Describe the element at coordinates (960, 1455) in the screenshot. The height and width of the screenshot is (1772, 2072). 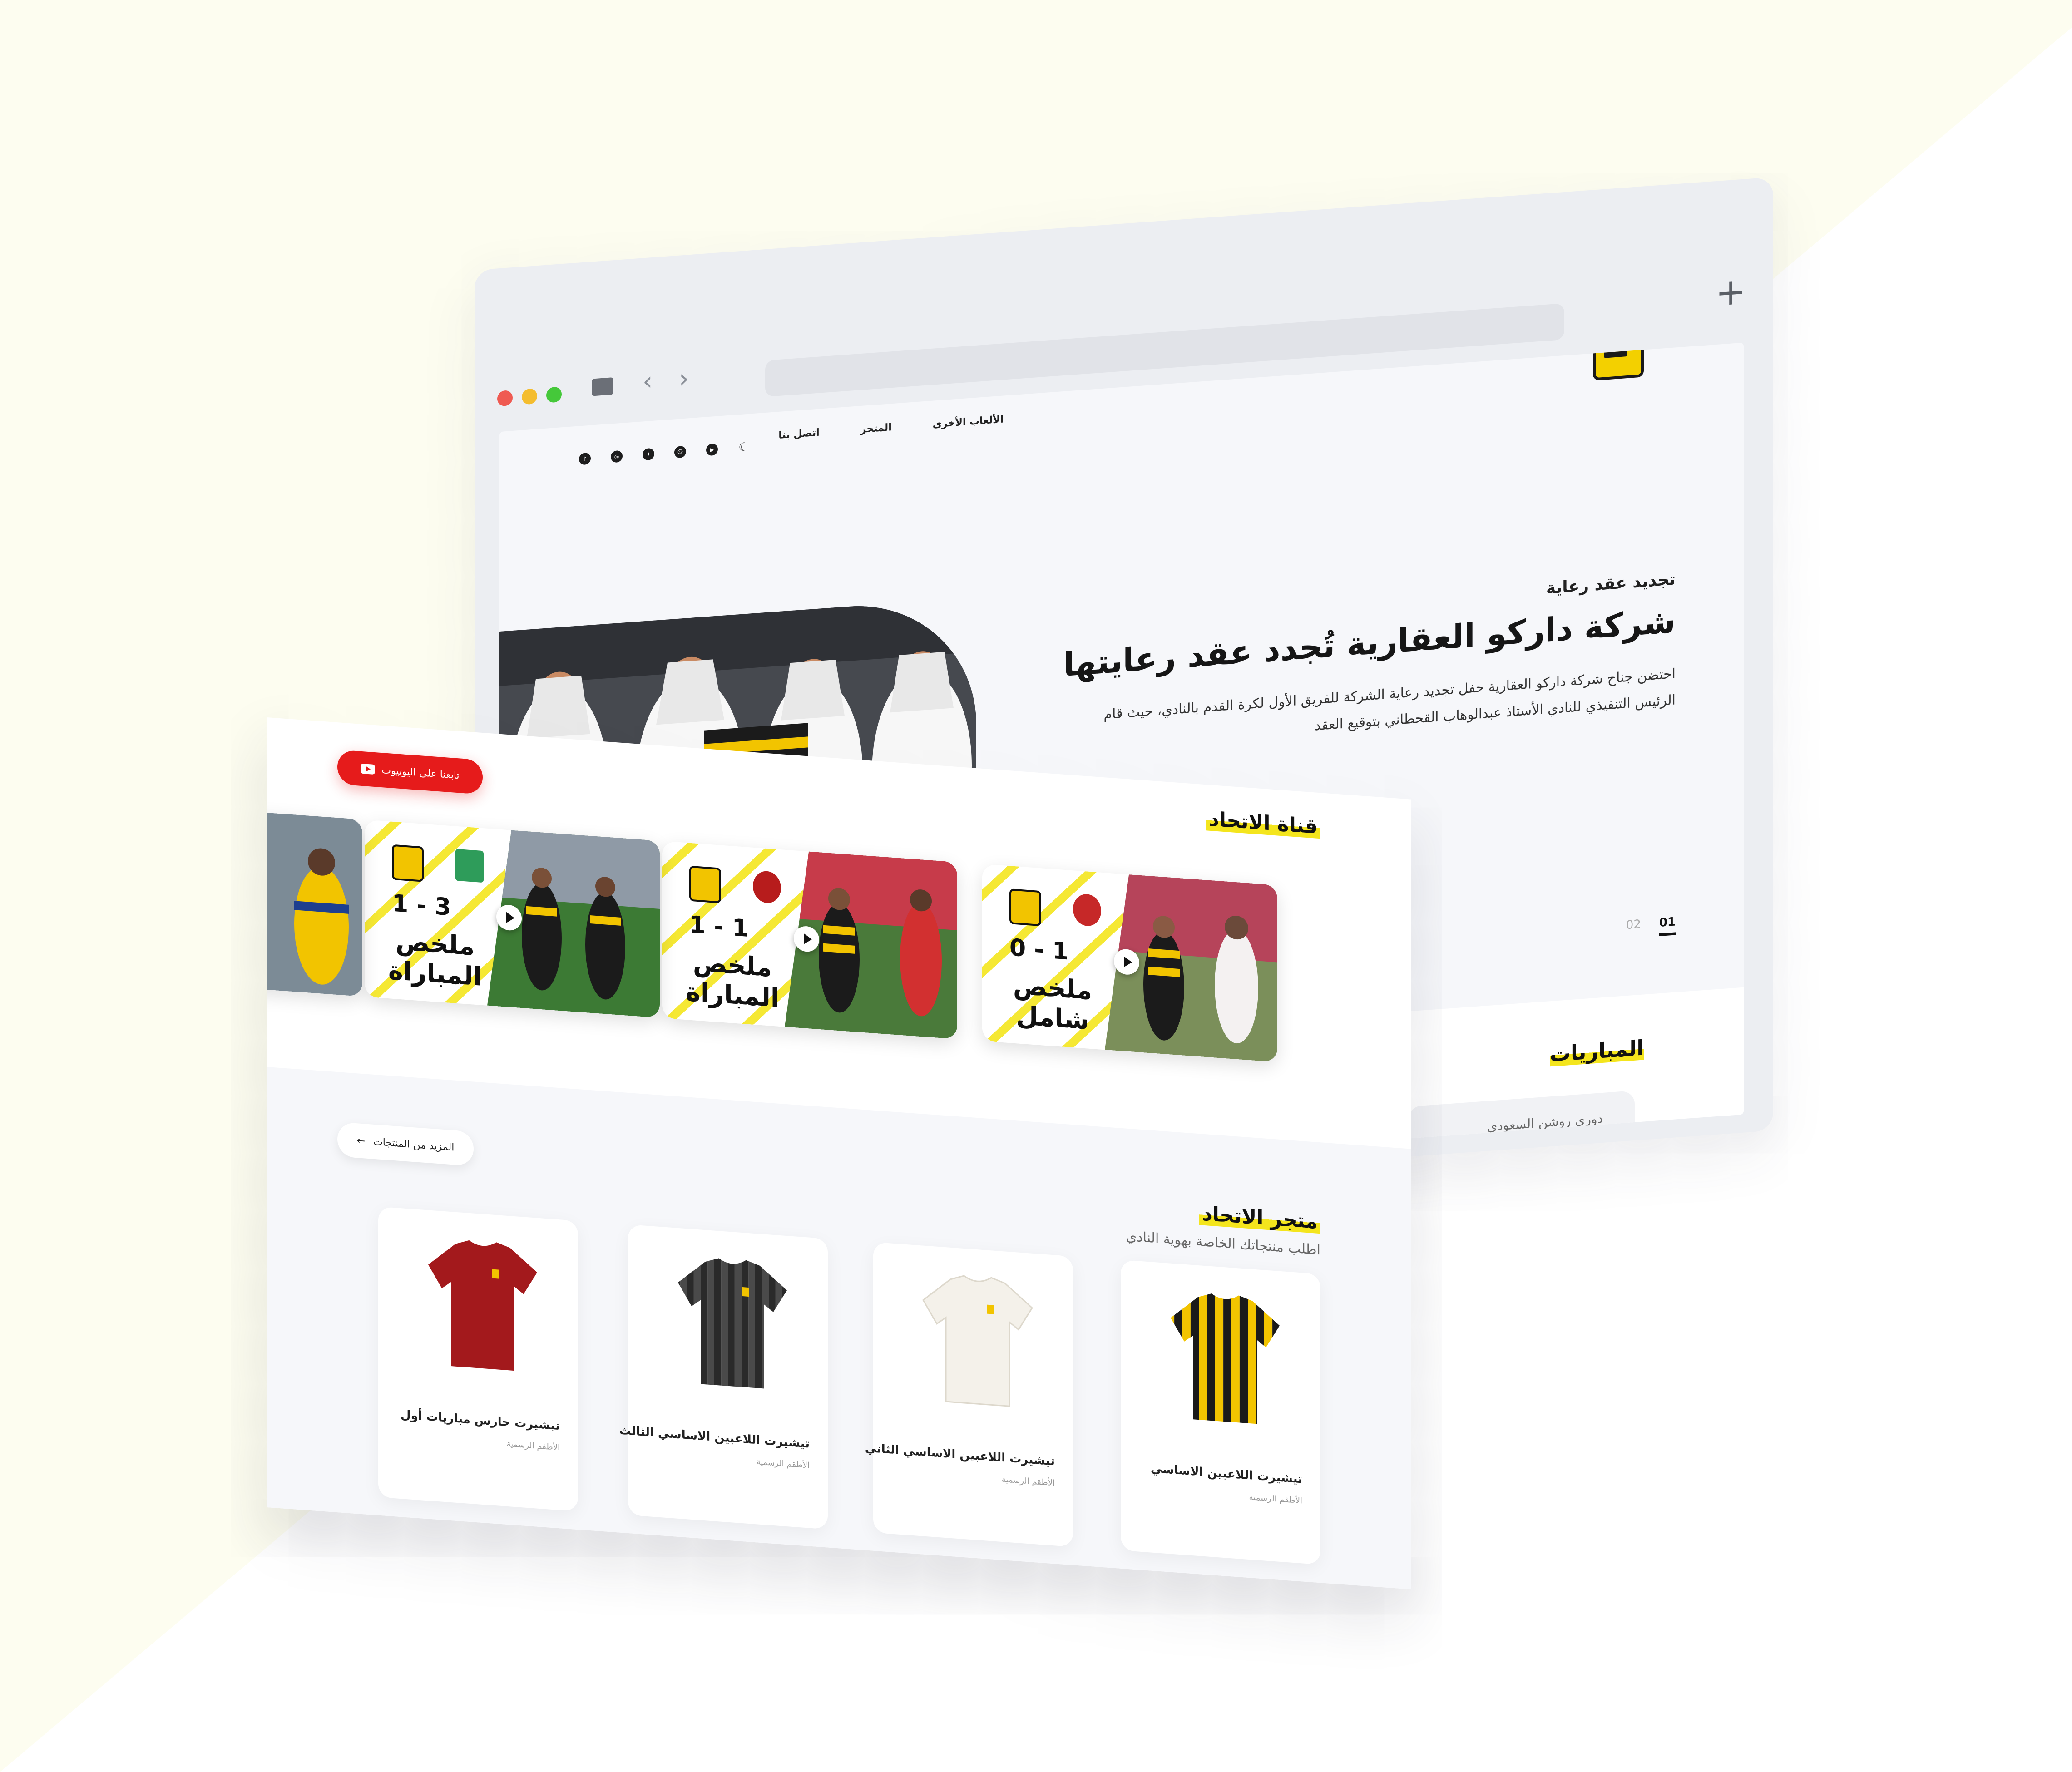
I see `product-name: تيشيرت اللاعبين الاساسي الثاني` at that location.